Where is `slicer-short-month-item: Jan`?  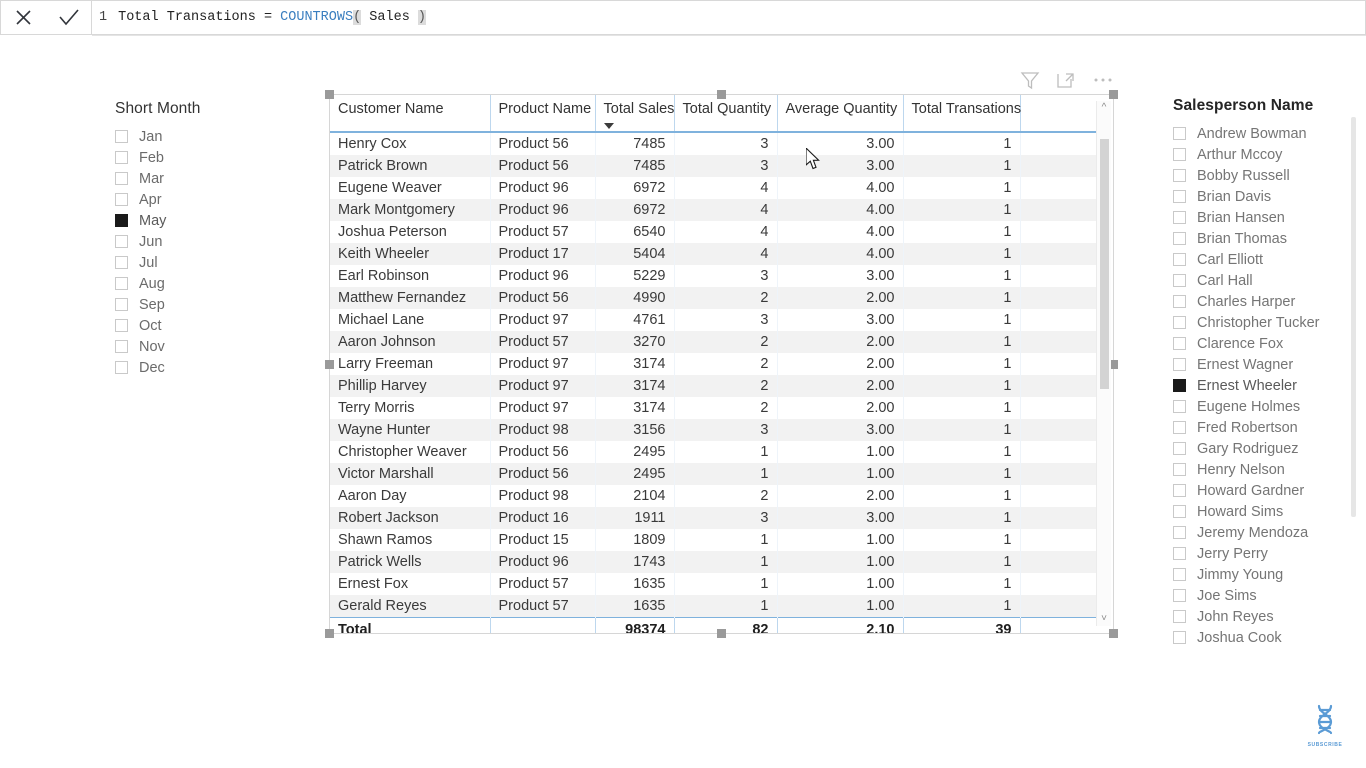
slicer-short-month-item: Jan is located at coordinates (210, 136).